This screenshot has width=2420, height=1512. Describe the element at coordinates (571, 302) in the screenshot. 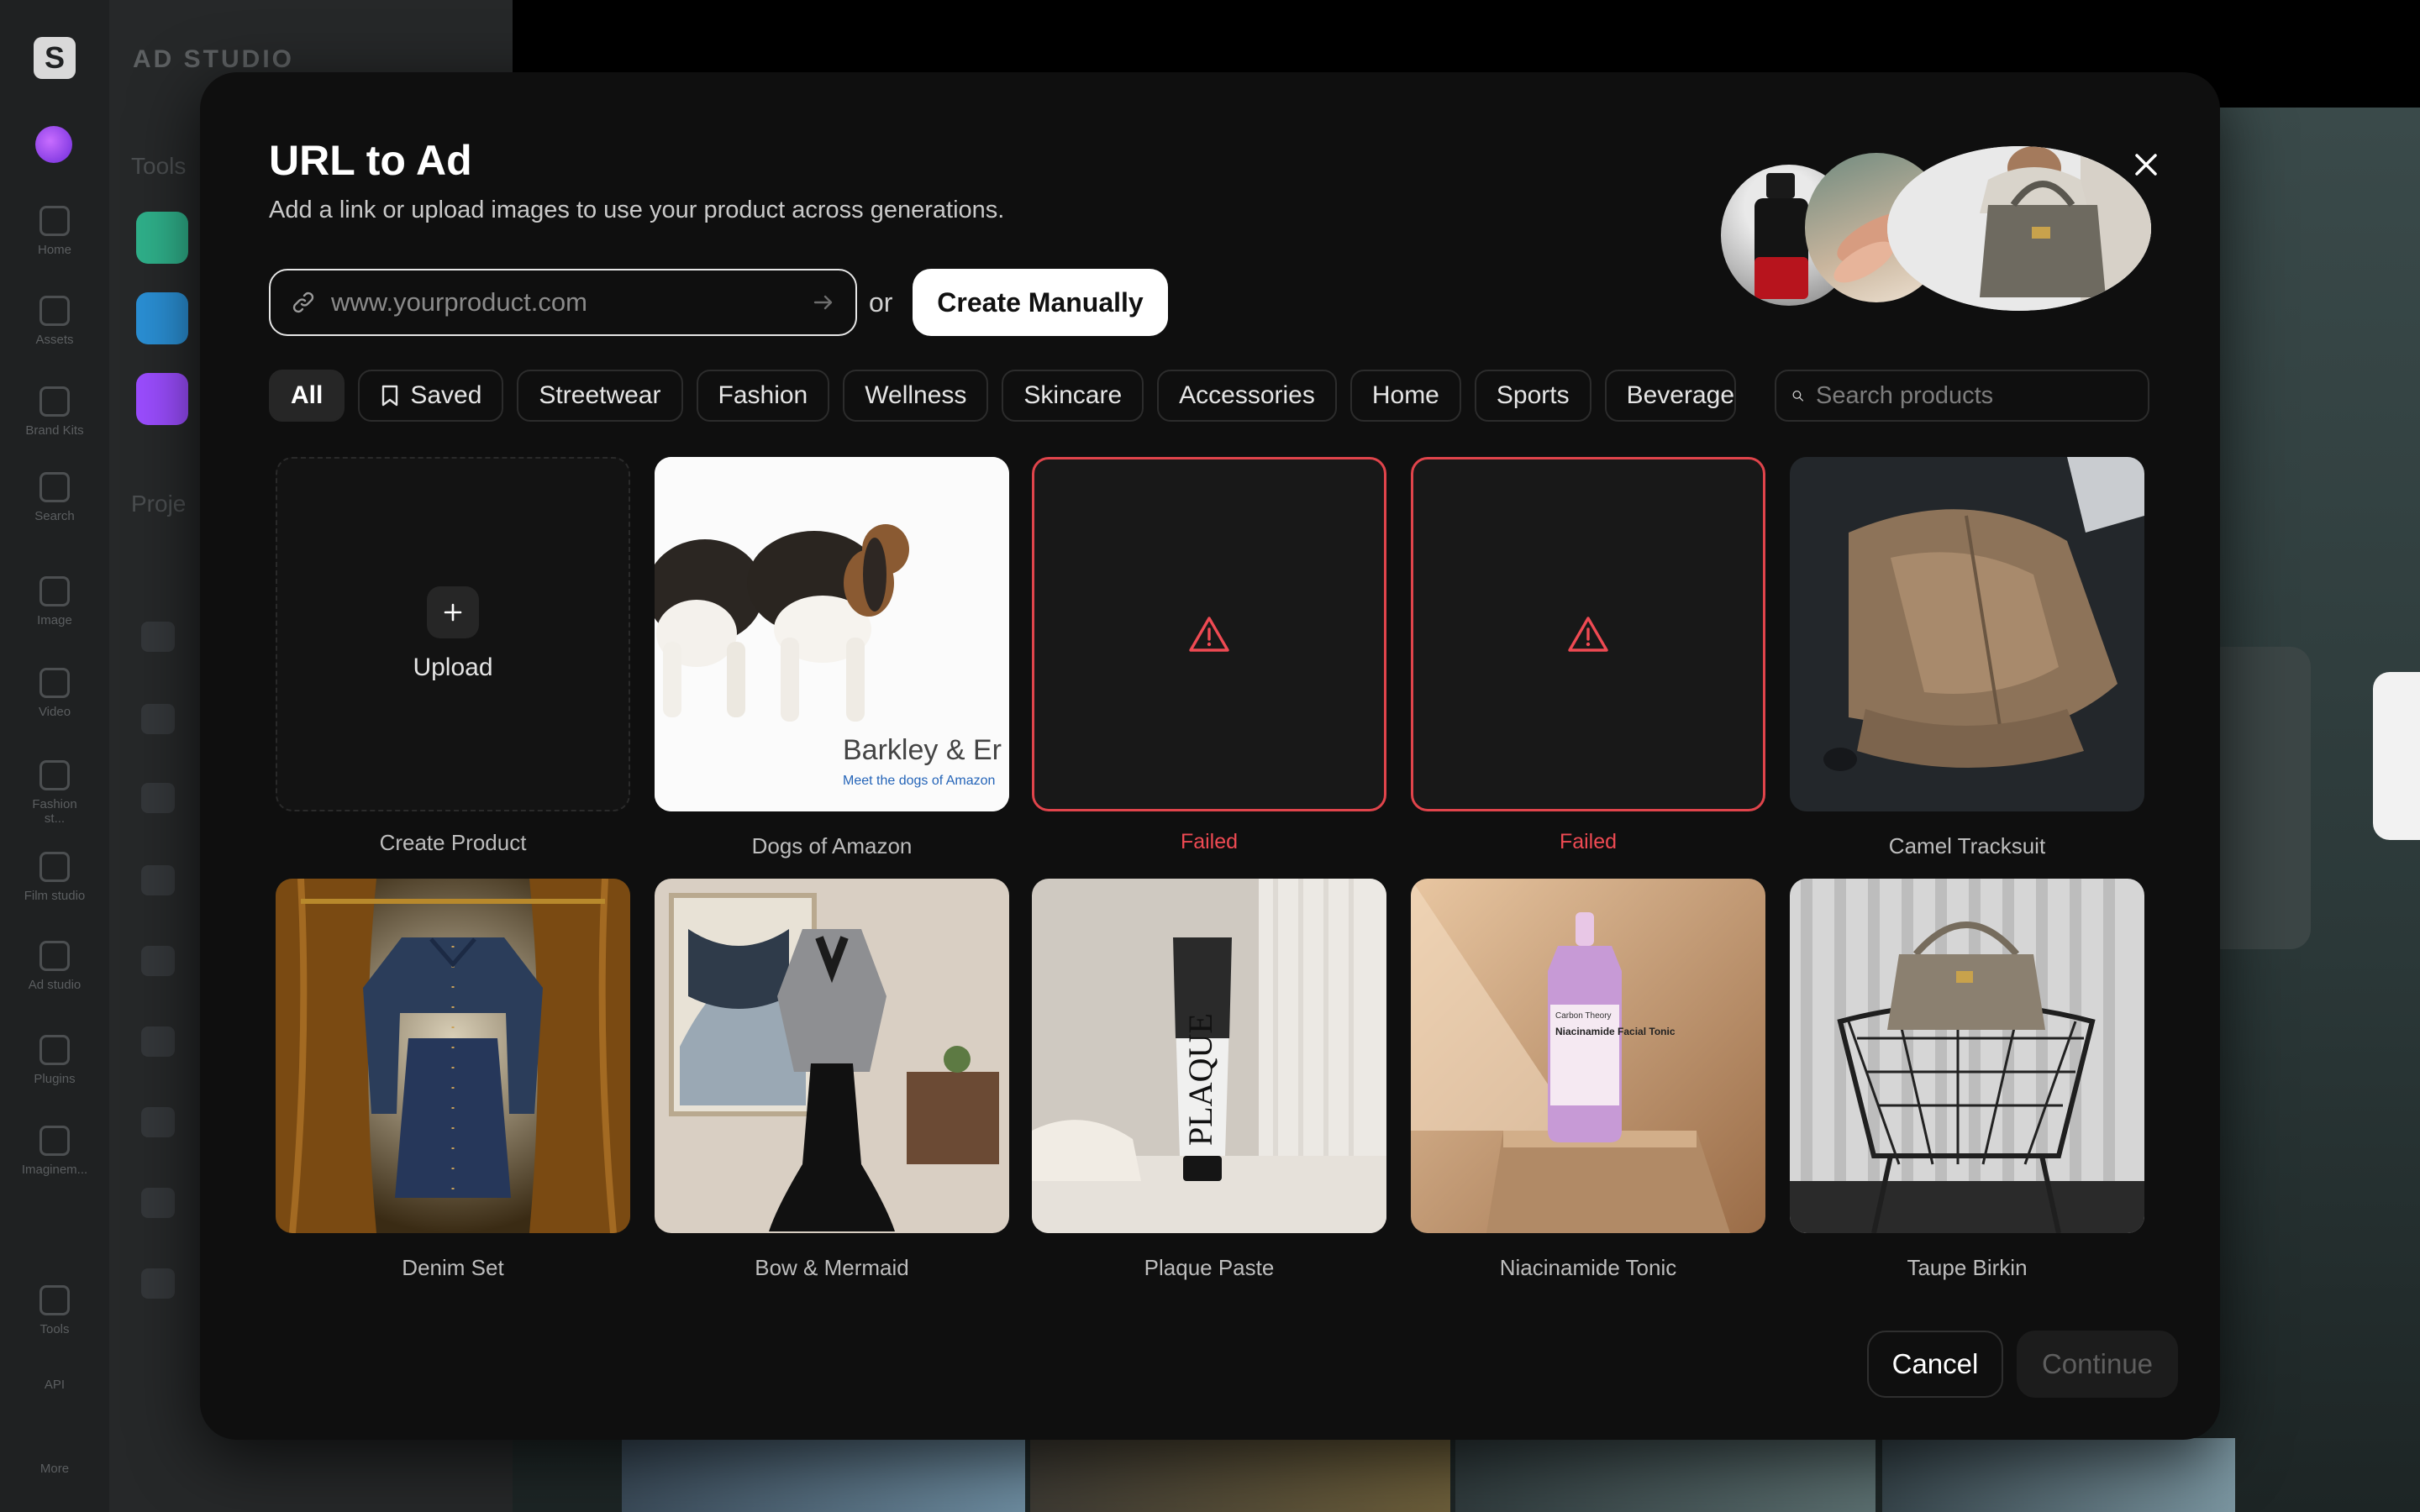

I see `url-input` at that location.